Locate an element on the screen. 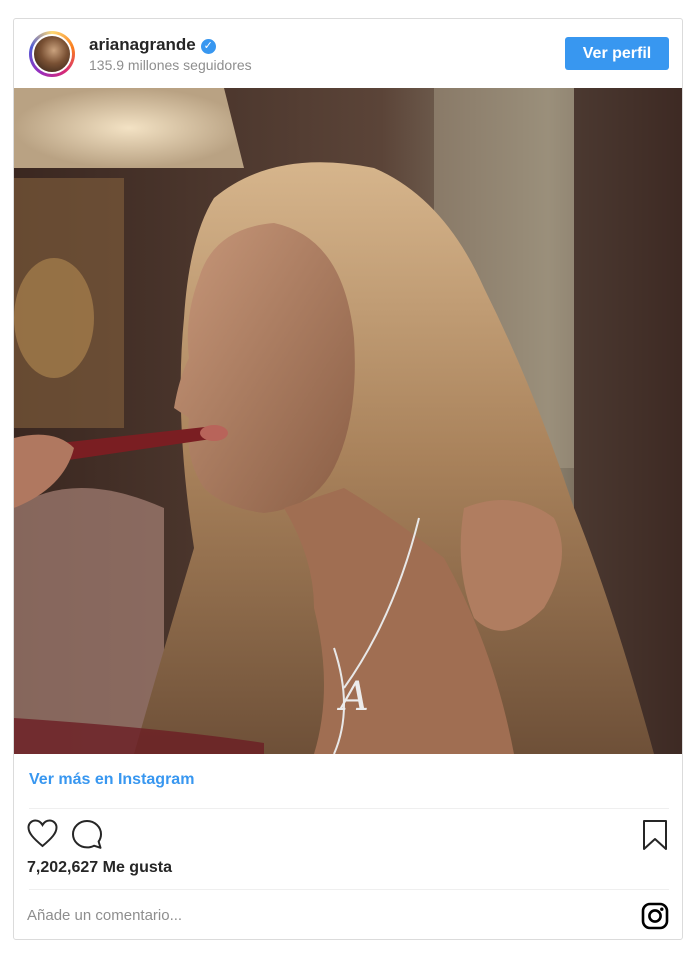 This screenshot has height=966, width=700. avatar is located at coordinates (52, 54).